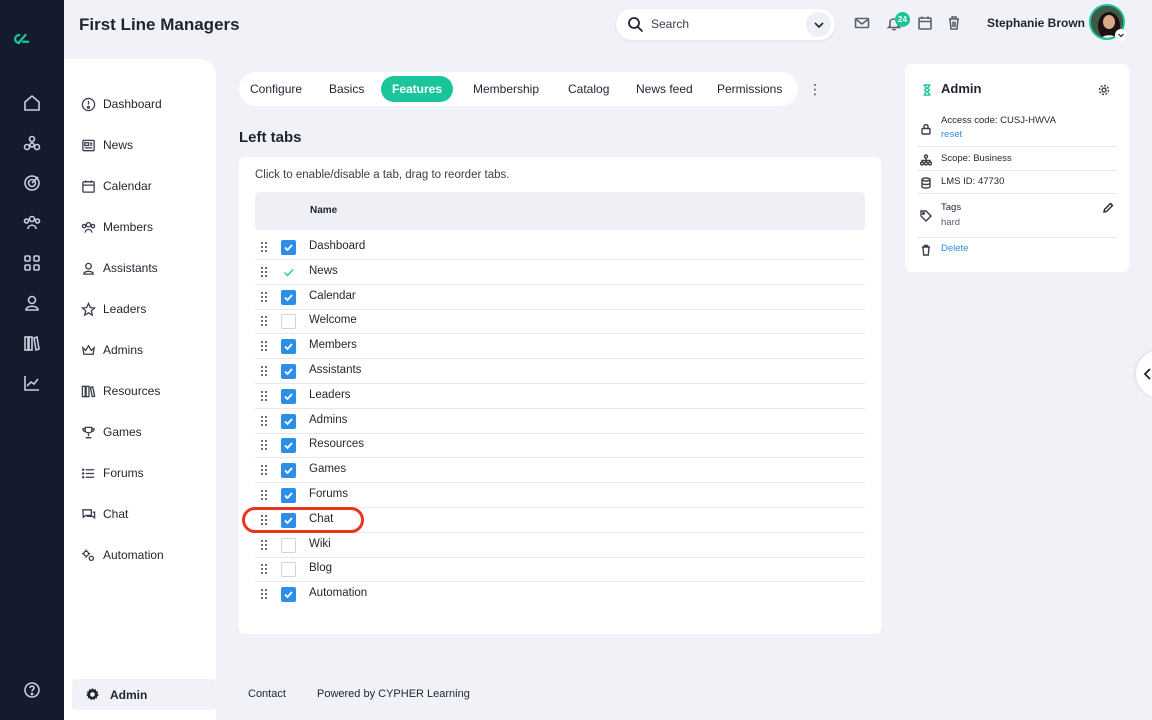  I want to click on tab-list-row: Games, so click(560, 471).